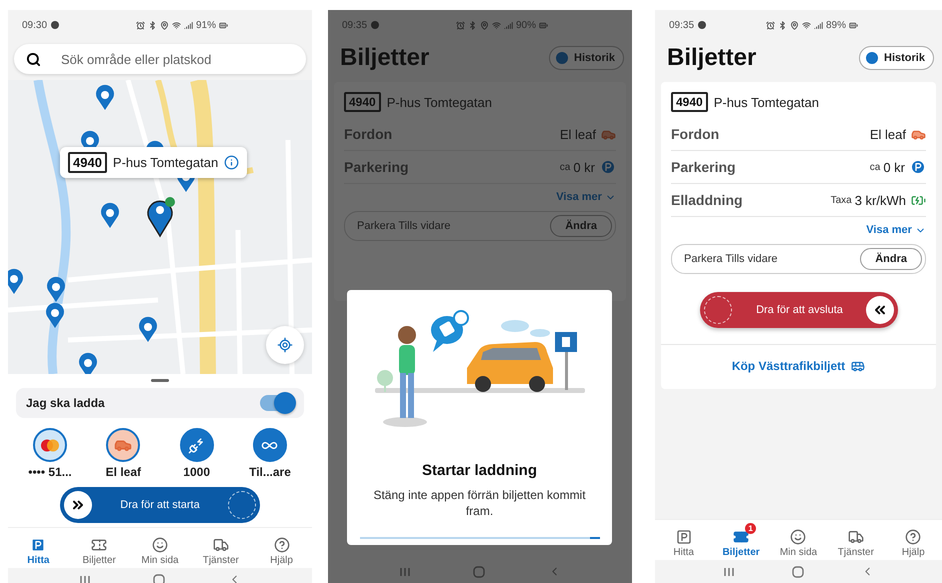  What do you see at coordinates (479, 470) in the screenshot?
I see `dialog-title: Startar laddning` at bounding box center [479, 470].